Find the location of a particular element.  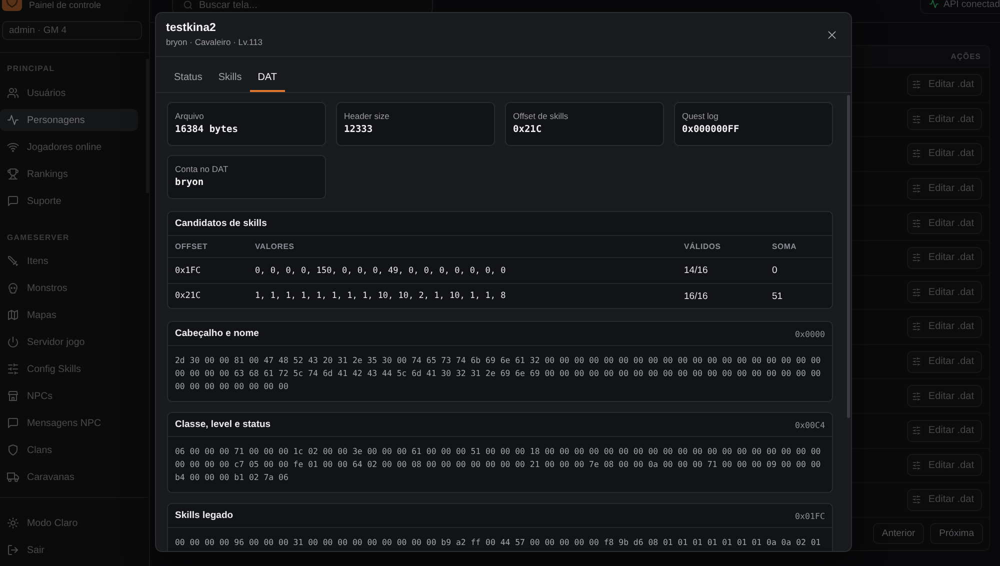

theme-toggle-button: Modo Claro is located at coordinates (69, 523).